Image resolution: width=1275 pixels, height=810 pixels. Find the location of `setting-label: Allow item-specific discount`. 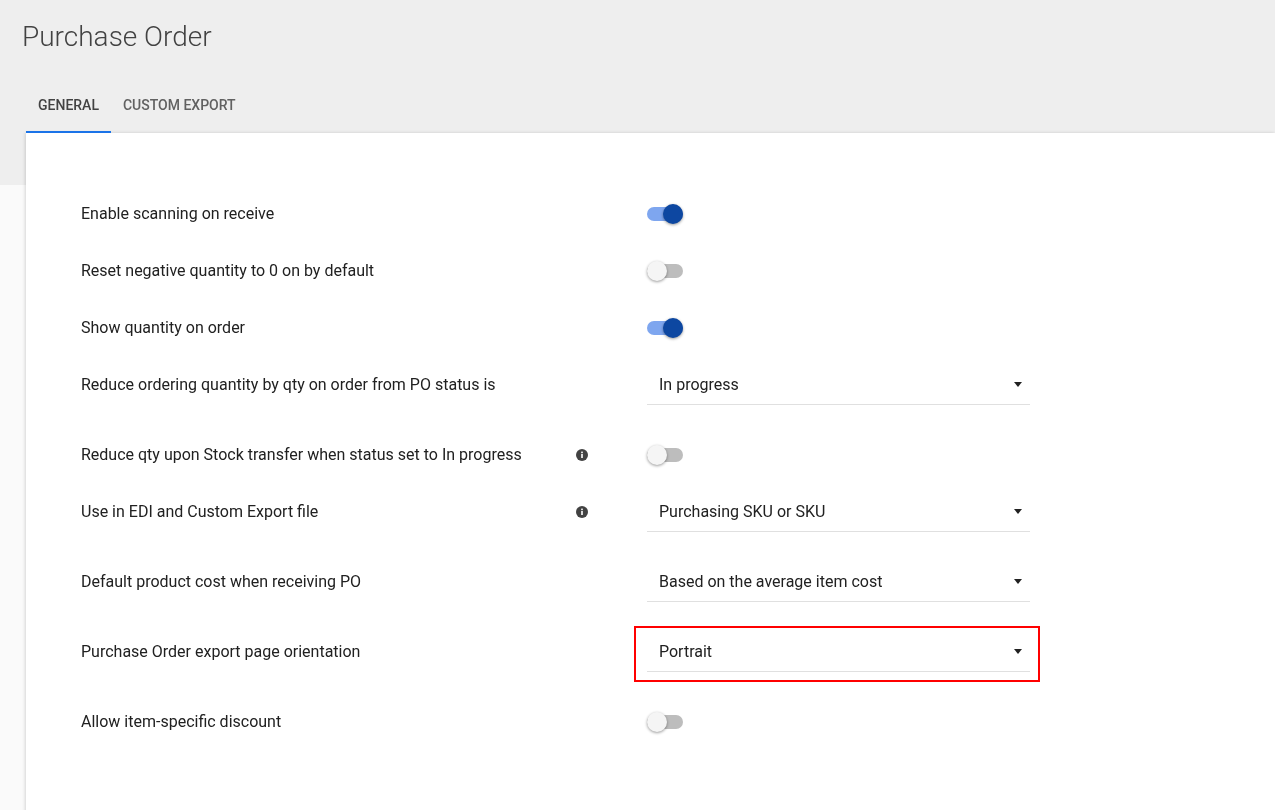

setting-label: Allow item-specific discount is located at coordinates (181, 722).